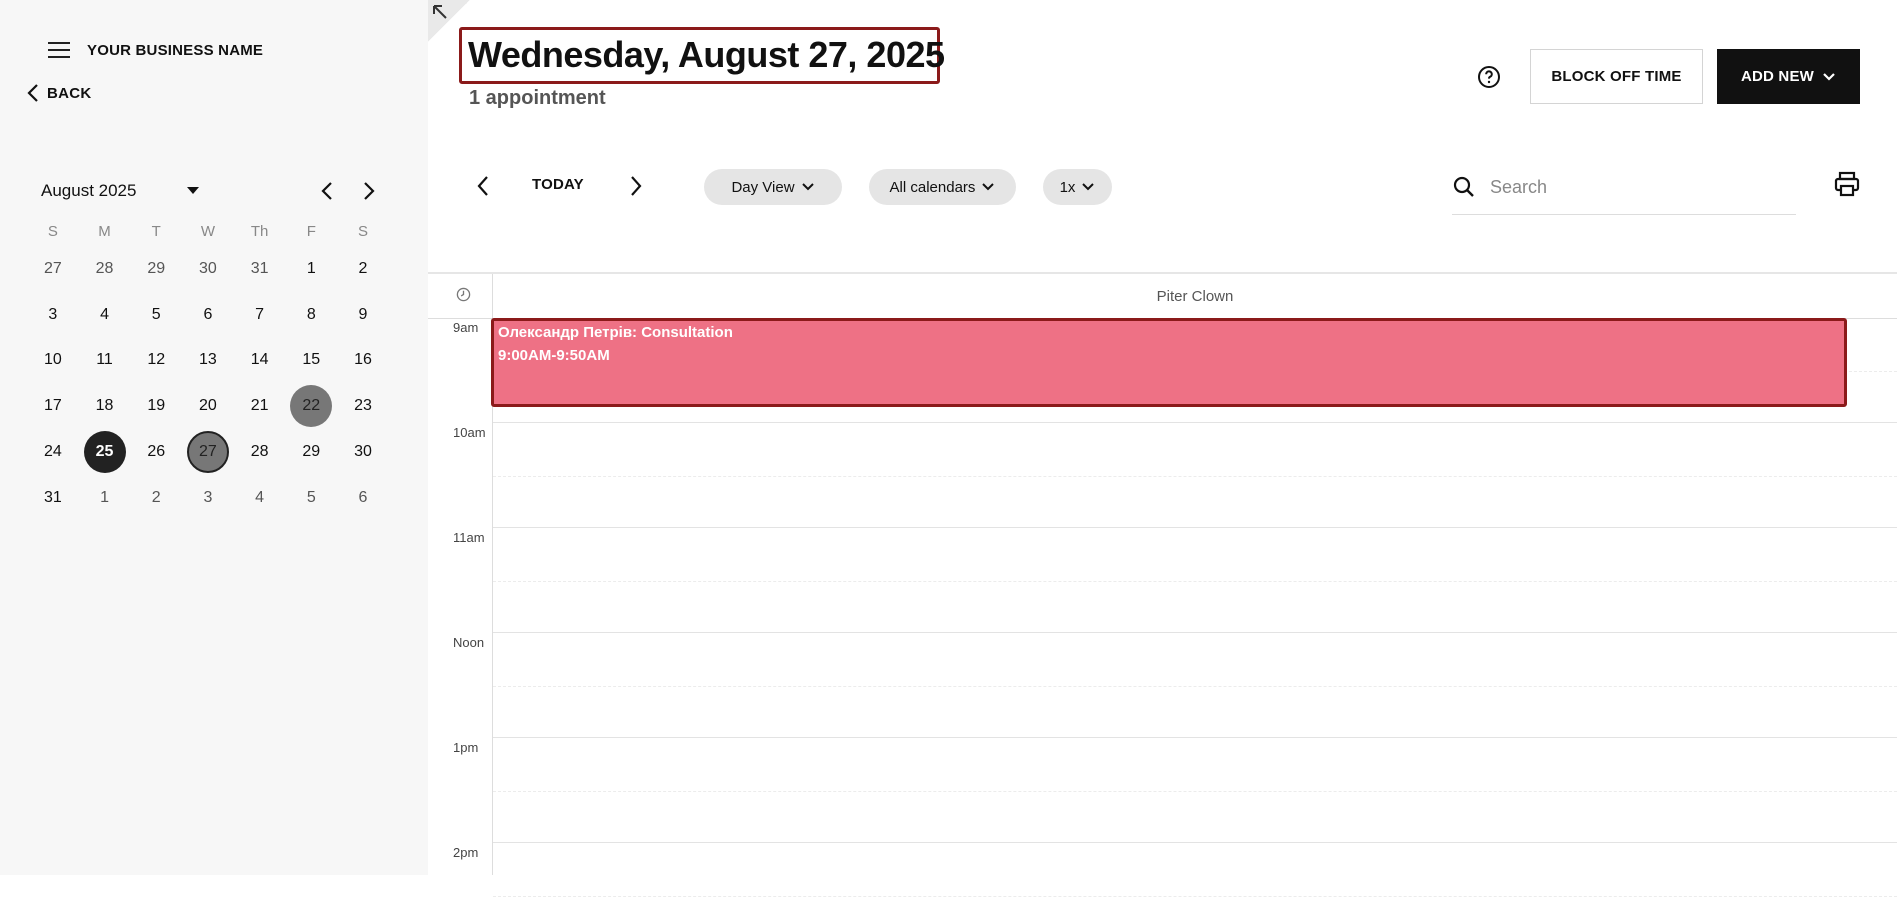 This screenshot has width=1897, height=897. Describe the element at coordinates (537, 98) in the screenshot. I see `appointment-count: 1 appointment` at that location.